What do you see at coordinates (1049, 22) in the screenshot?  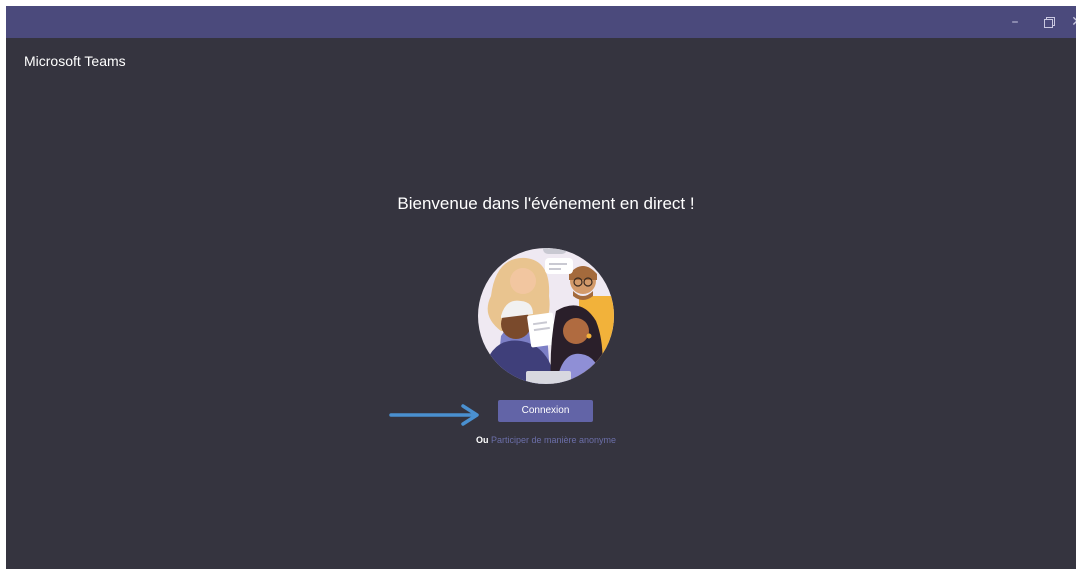 I see `restore-icon` at bounding box center [1049, 22].